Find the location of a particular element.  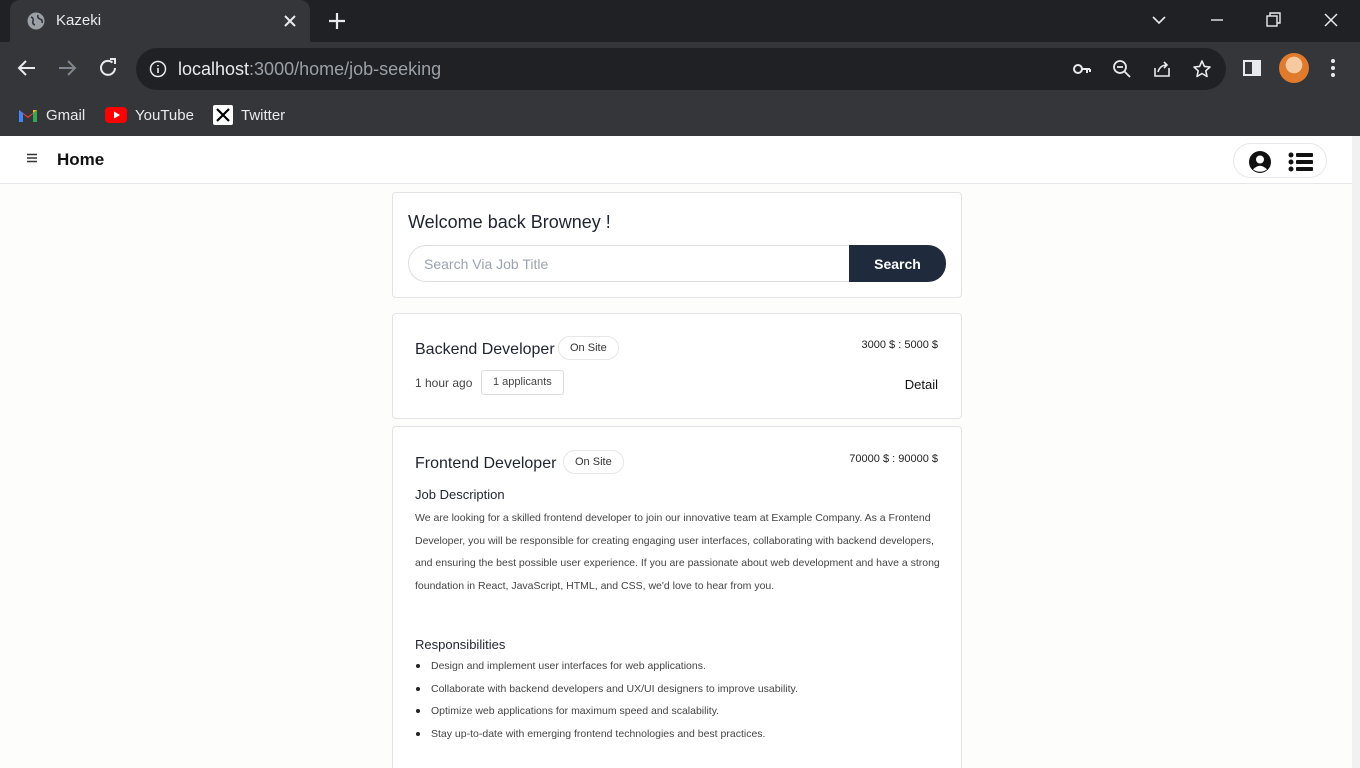

site-info-icon is located at coordinates (158, 69).